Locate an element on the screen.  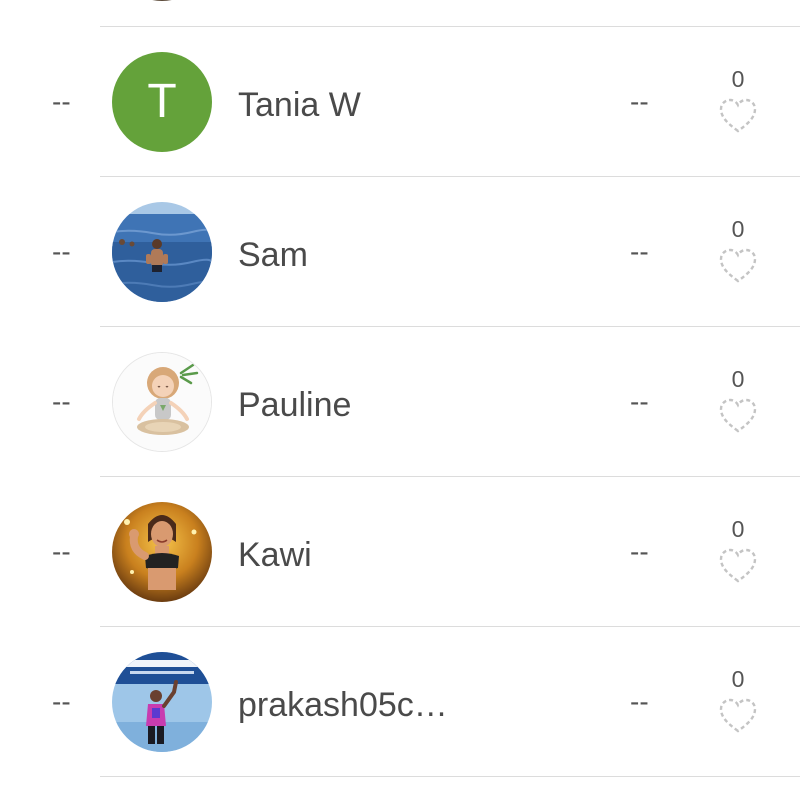
avatar-illustration-fitness is located at coordinates (162, 552).